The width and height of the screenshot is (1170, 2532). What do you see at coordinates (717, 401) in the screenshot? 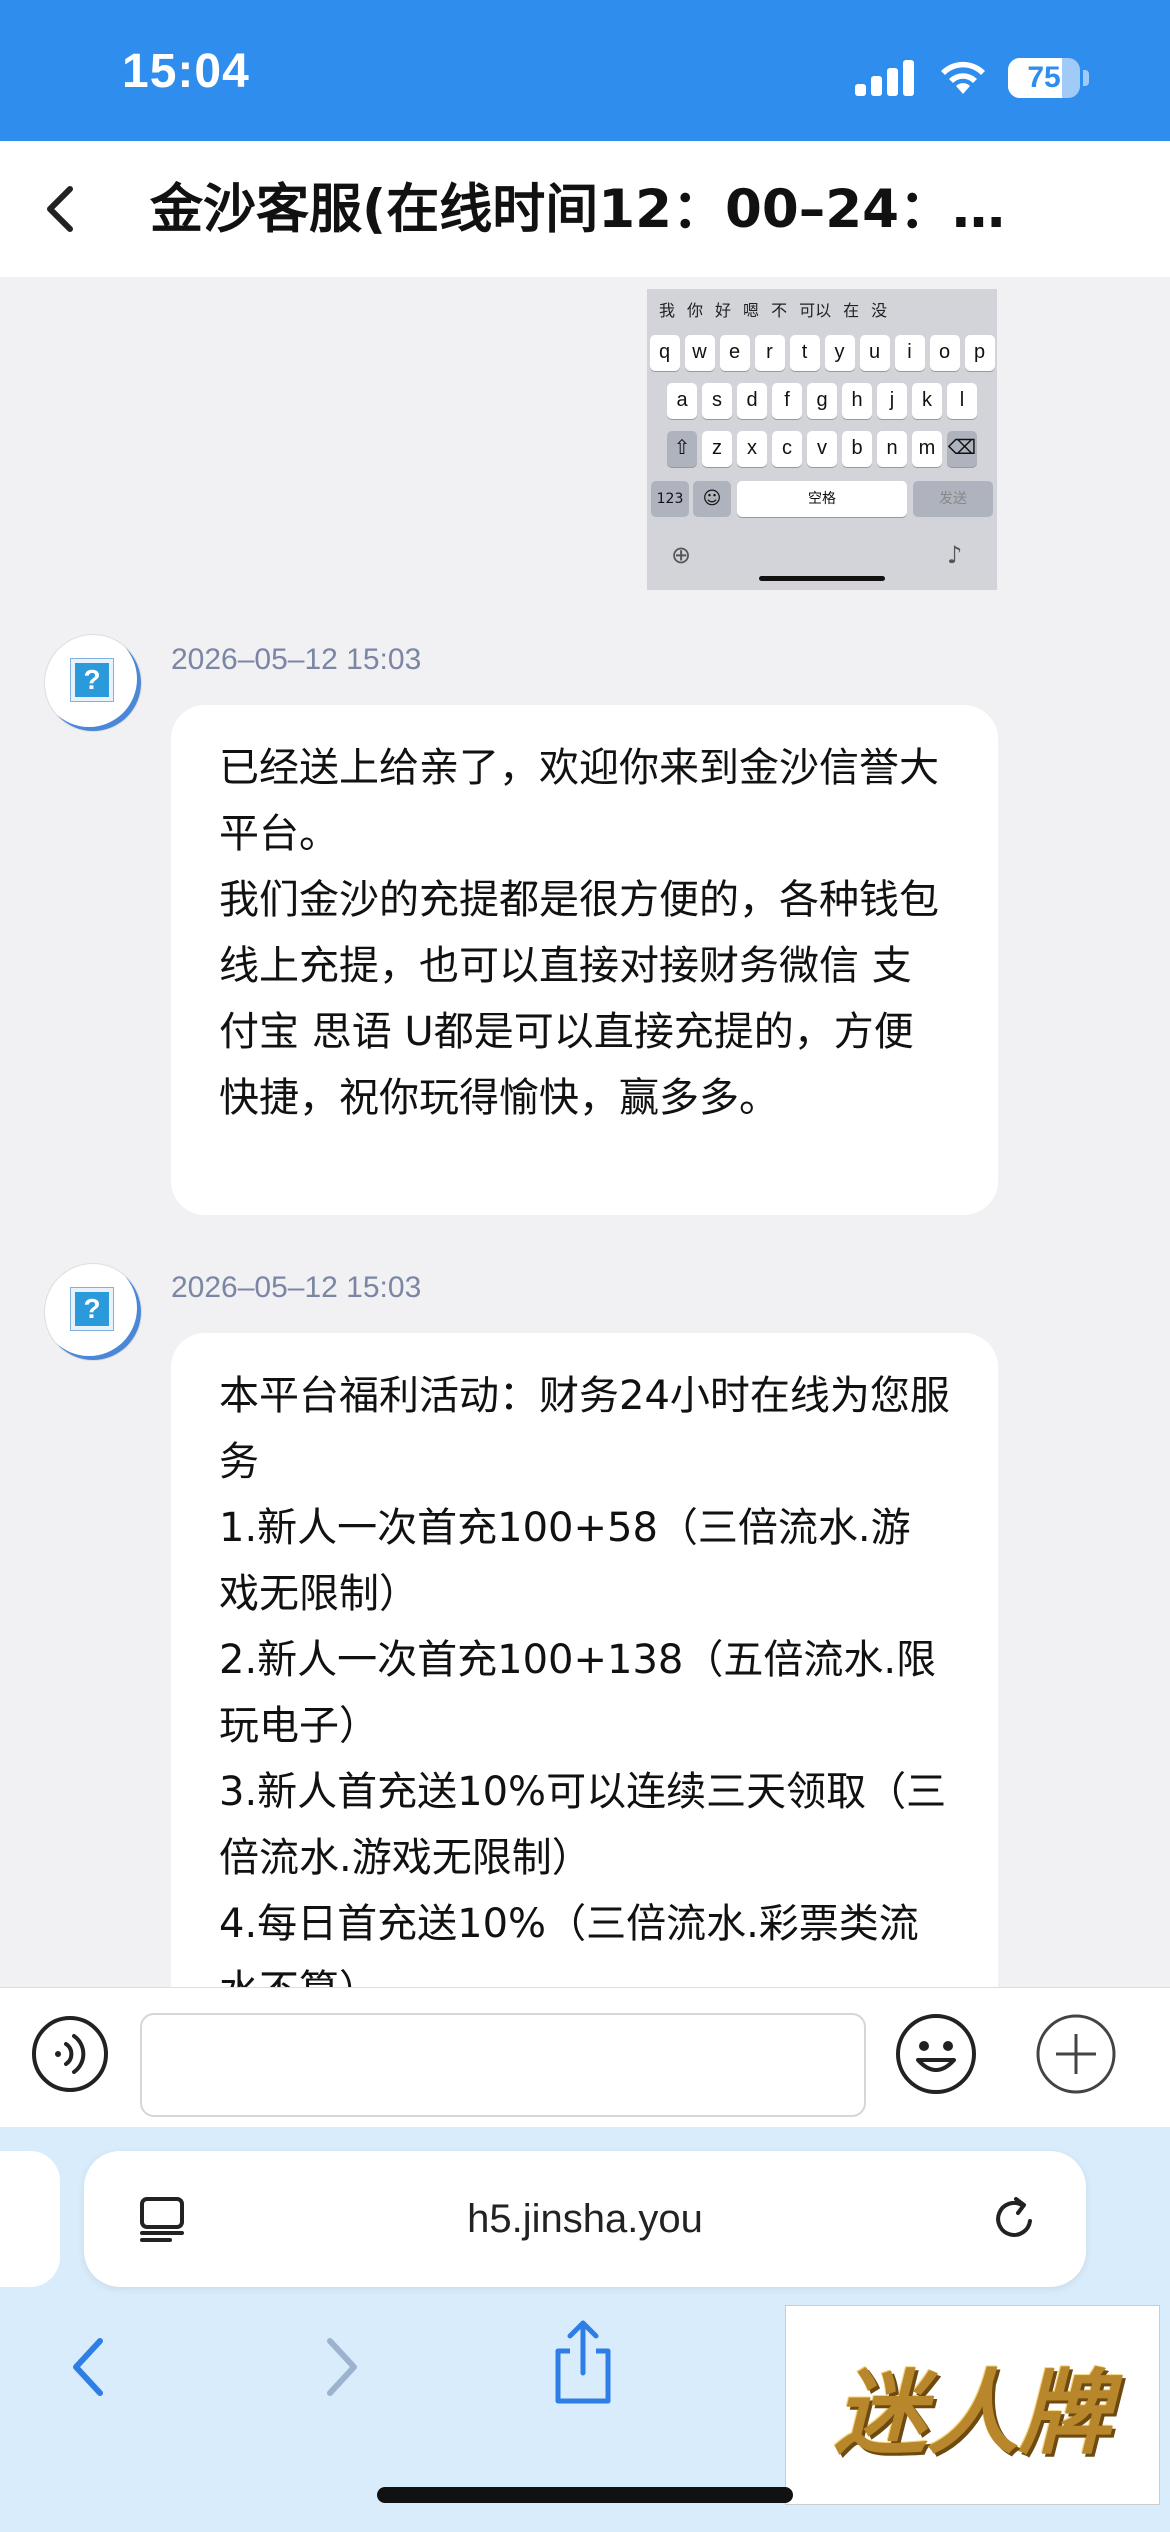
I see `keyboard-key: s` at bounding box center [717, 401].